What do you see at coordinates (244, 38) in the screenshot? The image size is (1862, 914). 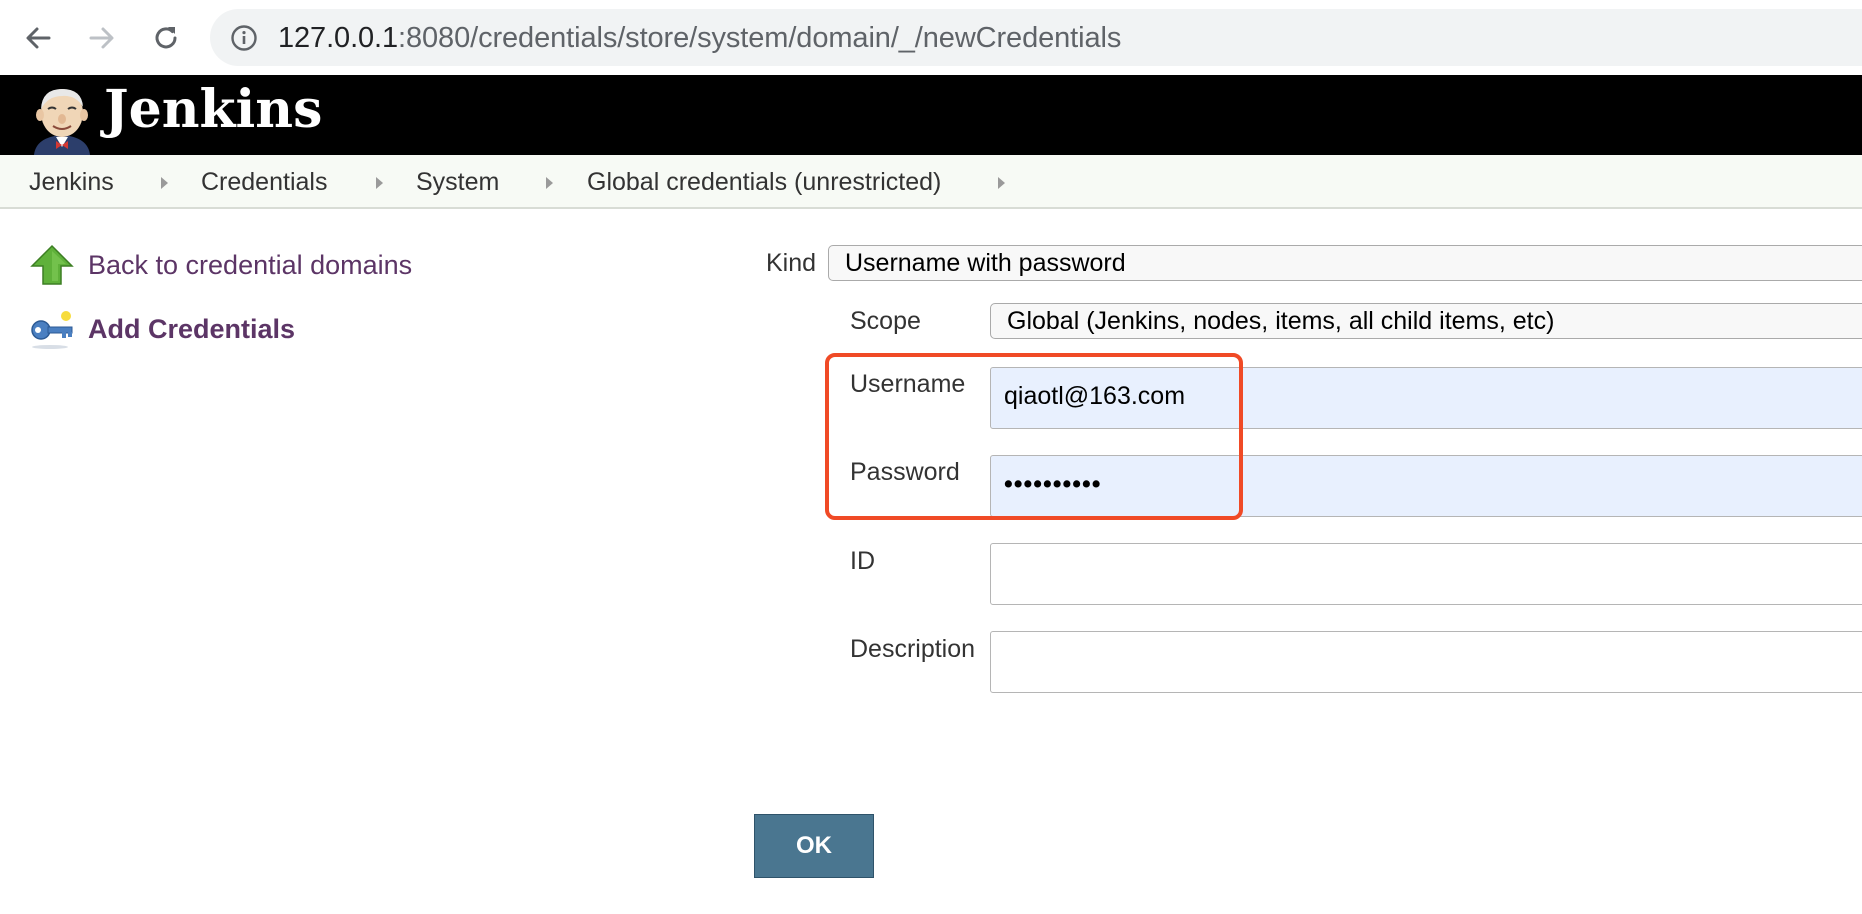 I see `info-icon` at bounding box center [244, 38].